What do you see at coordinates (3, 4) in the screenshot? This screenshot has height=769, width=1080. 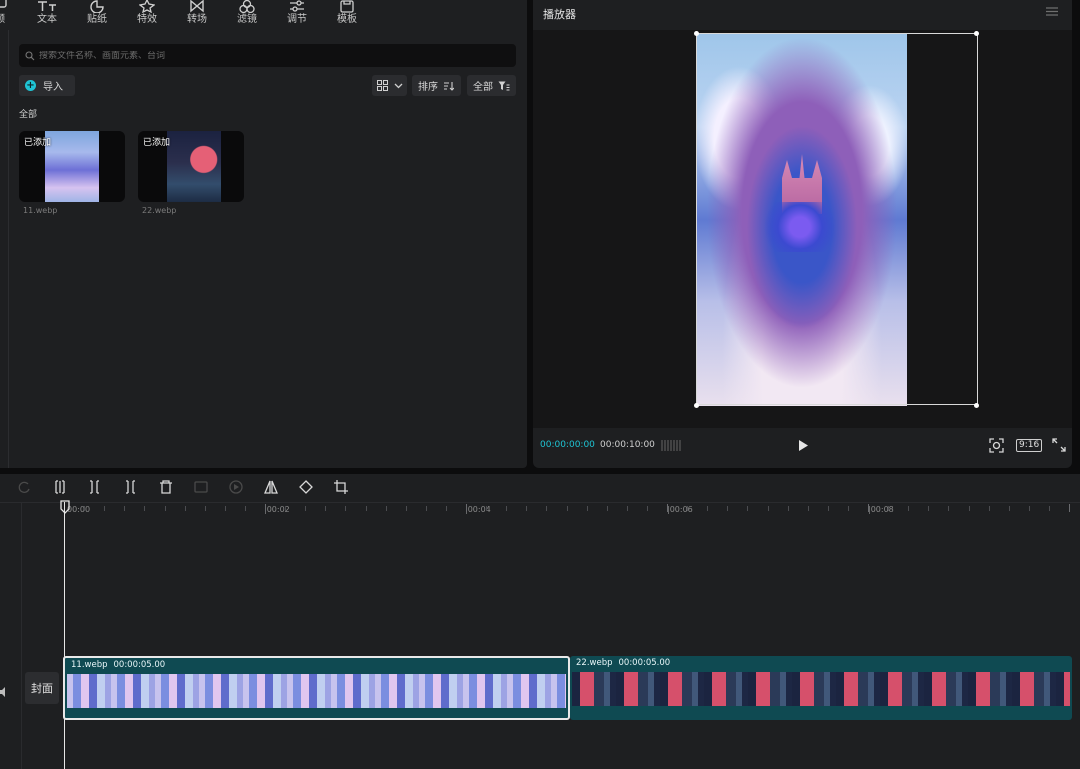 I see `media-icon` at bounding box center [3, 4].